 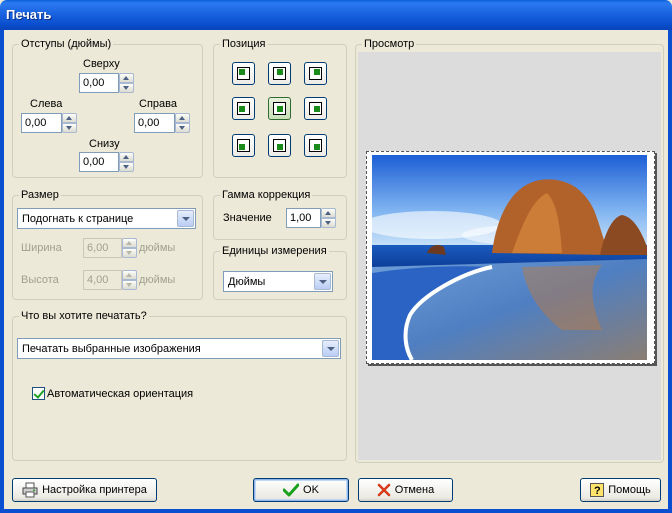 I want to click on size-mode-dropdown-arrow-icon, so click(x=185, y=218).